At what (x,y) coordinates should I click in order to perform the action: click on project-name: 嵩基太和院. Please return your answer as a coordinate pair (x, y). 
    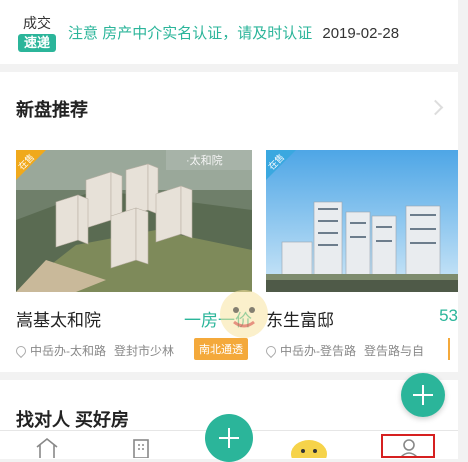
    Looking at the image, I should click on (58, 320).